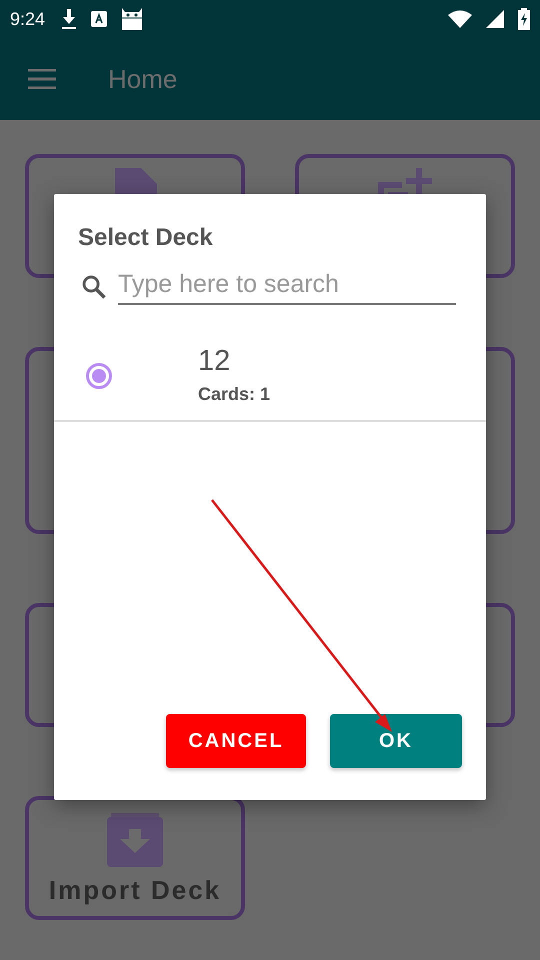  Describe the element at coordinates (28, 19) in the screenshot. I see `status-time: 9:24` at that location.